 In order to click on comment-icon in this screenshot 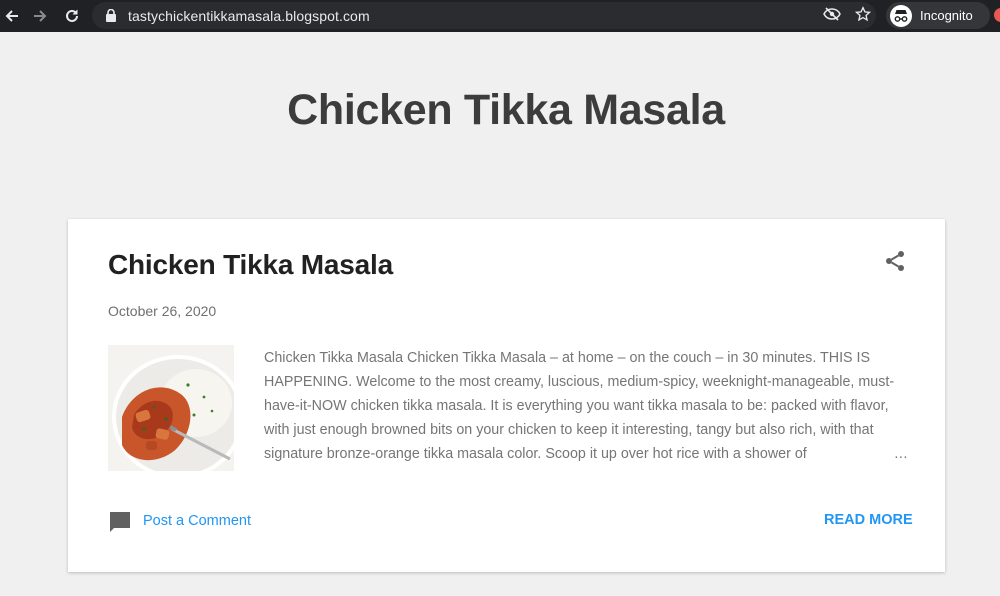, I will do `click(120, 522)`.